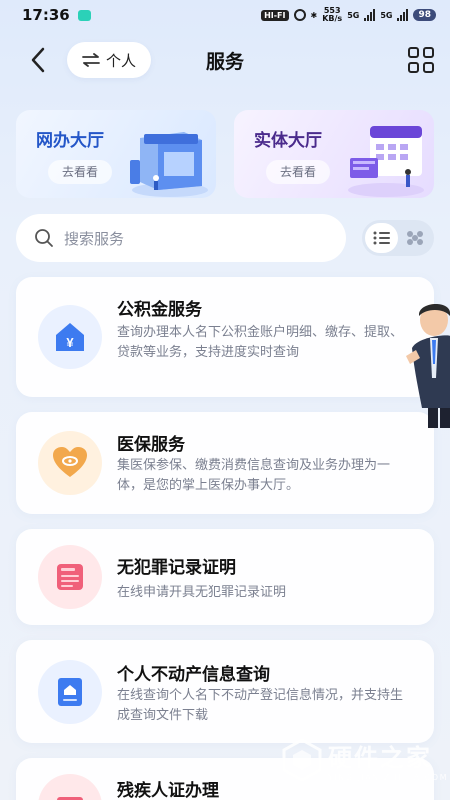 This screenshot has height=800, width=450. I want to click on service-card-disability-certificate: 残疾人证办理, so click(225, 779).